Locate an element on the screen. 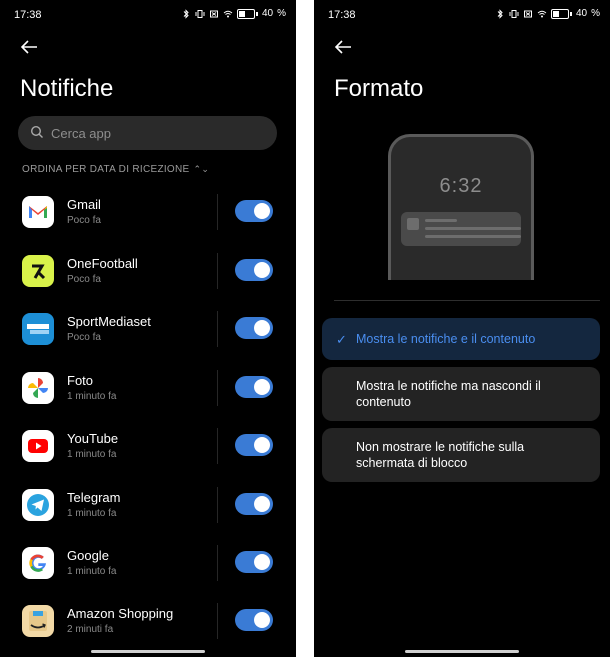 The image size is (610, 657). amazon-icon is located at coordinates (38, 621).